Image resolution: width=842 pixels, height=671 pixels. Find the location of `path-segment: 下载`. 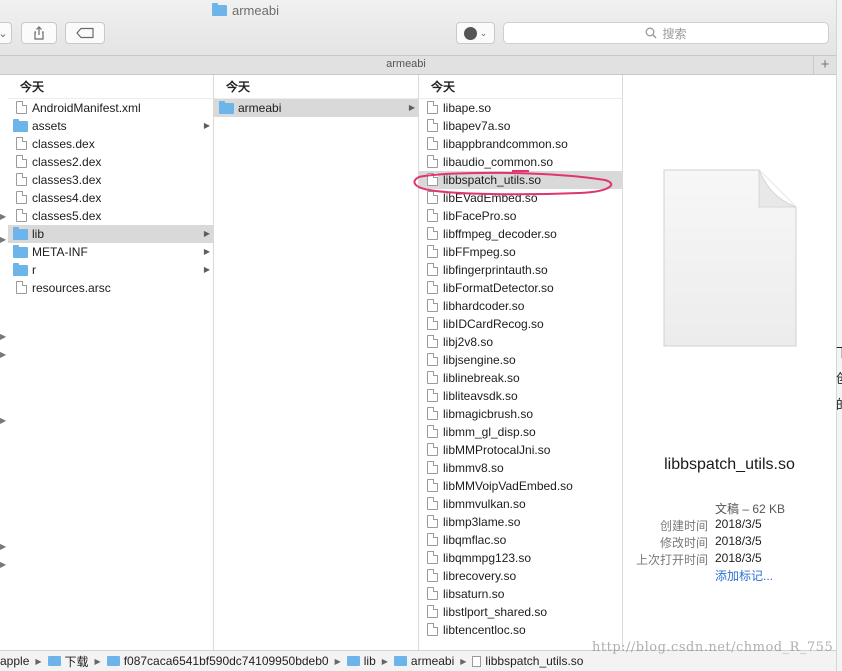

path-segment: 下载 is located at coordinates (68, 661).